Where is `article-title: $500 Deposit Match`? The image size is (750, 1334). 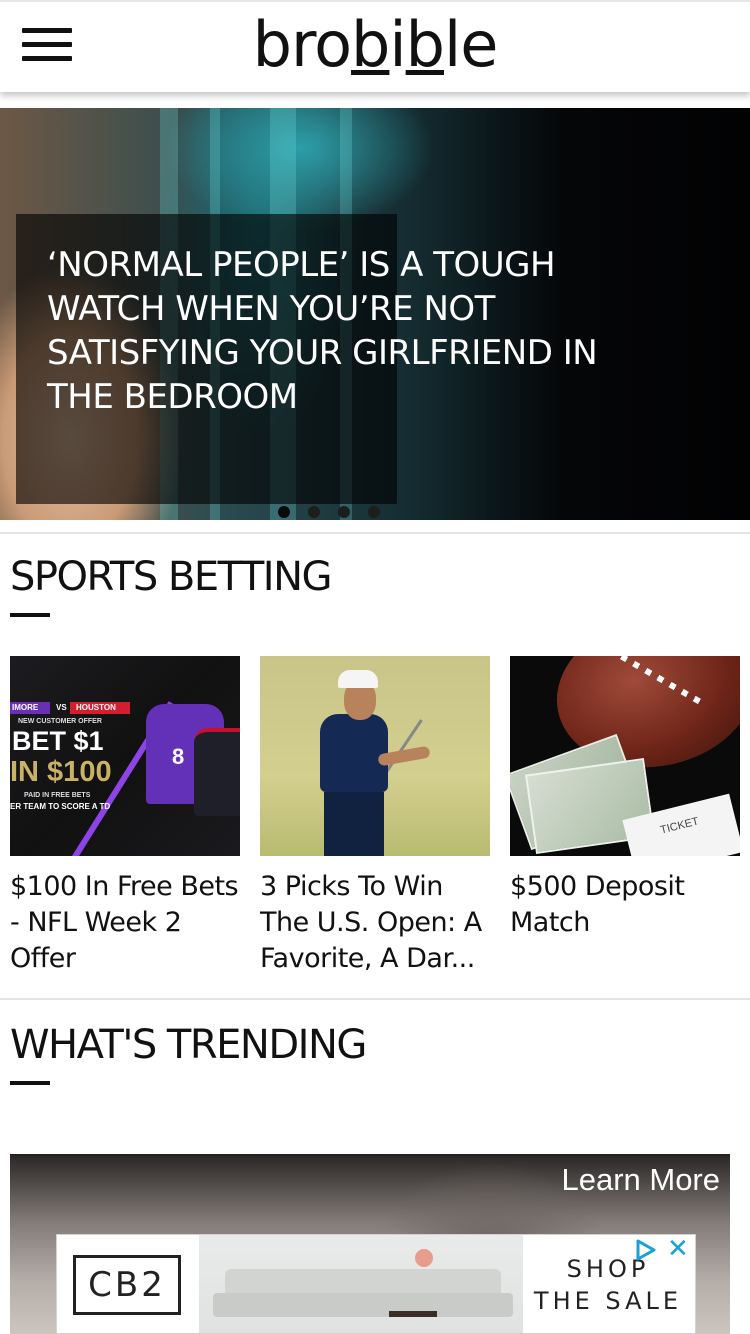
article-title: $500 Deposit Match is located at coordinates (626, 905).